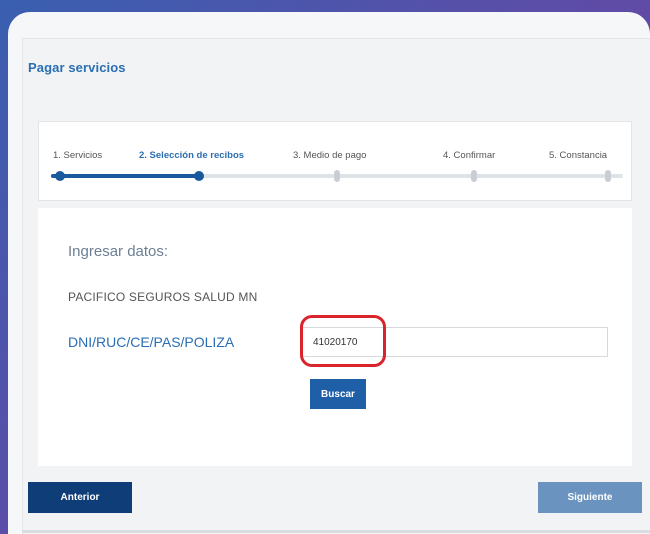 This screenshot has height=534, width=650. I want to click on company-name: PACIFICO SEGUROS SALUD MN, so click(163, 297).